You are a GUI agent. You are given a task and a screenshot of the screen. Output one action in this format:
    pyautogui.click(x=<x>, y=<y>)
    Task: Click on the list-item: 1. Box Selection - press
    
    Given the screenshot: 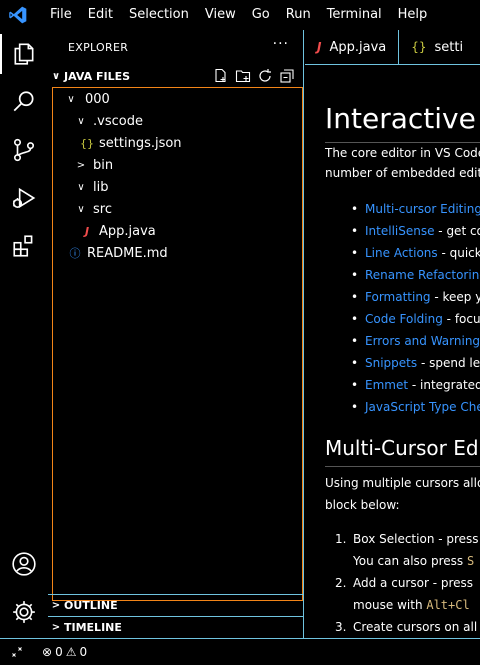 What is the action you would take?
    pyautogui.click(x=407, y=539)
    